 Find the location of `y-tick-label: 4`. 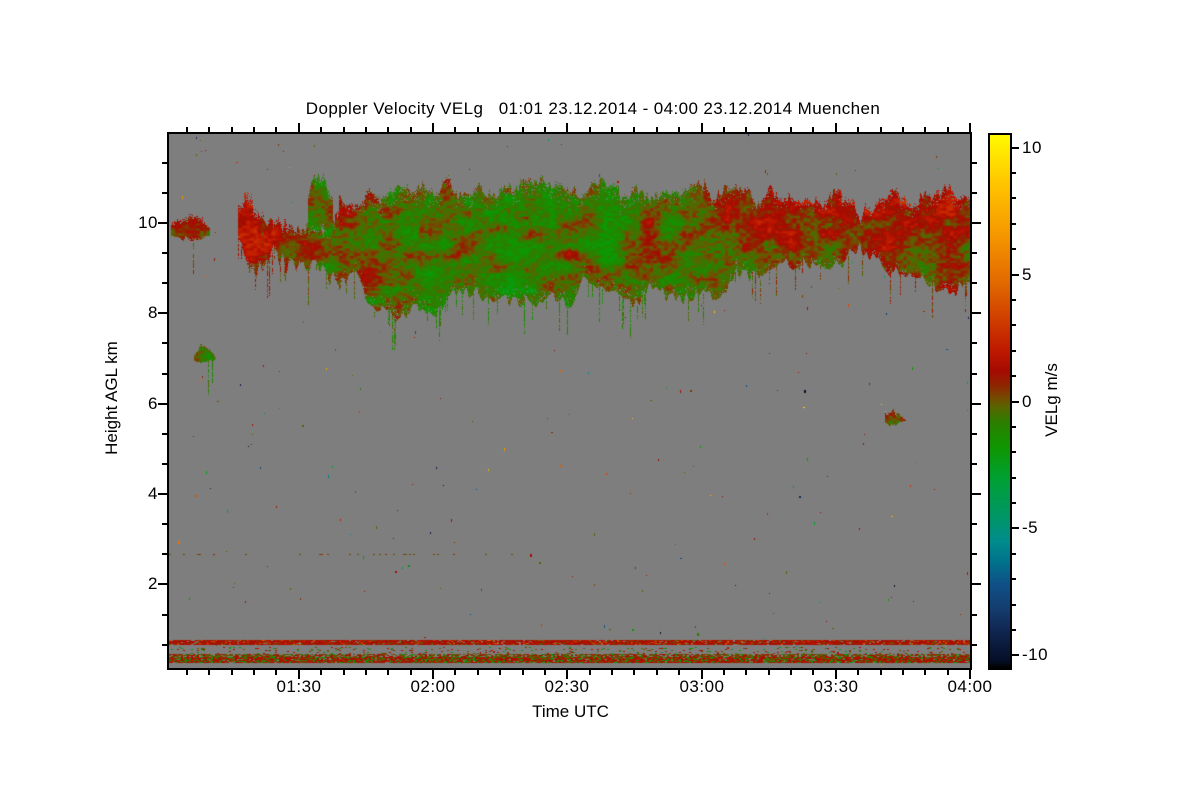

y-tick-label: 4 is located at coordinates (153, 493).